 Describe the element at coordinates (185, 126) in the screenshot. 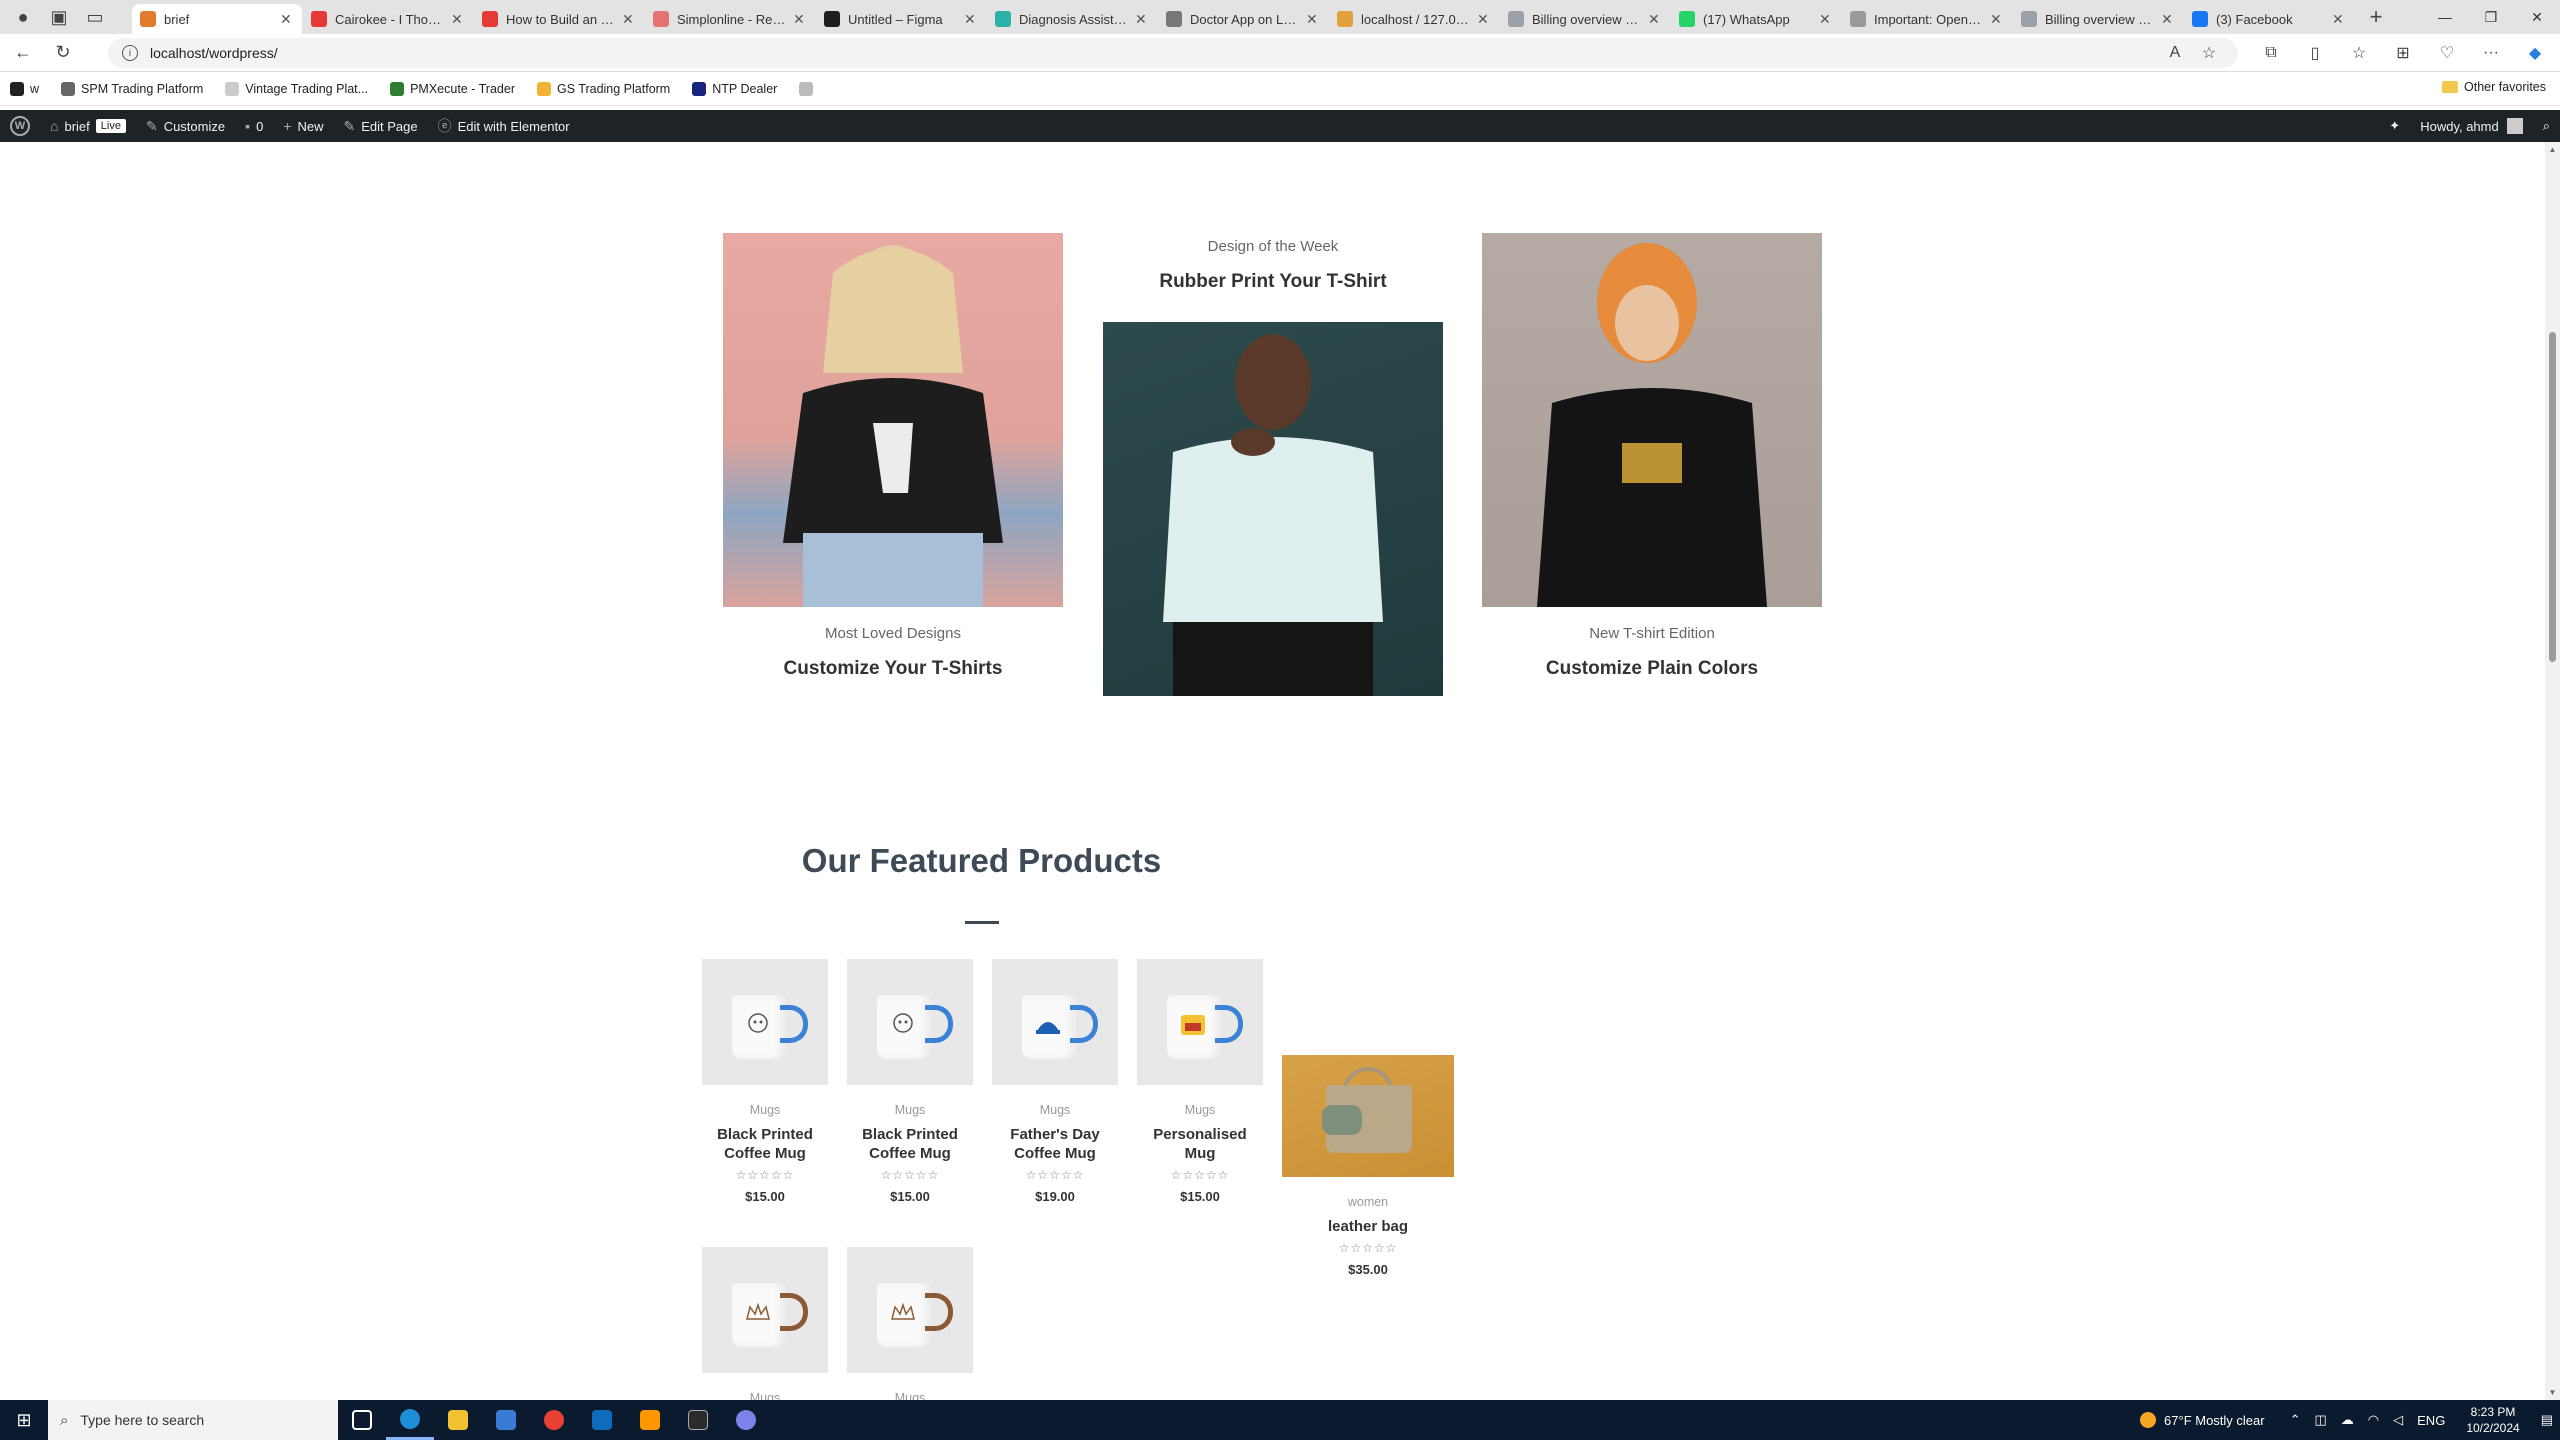

I see `customize-link: ✎ Customize` at that location.